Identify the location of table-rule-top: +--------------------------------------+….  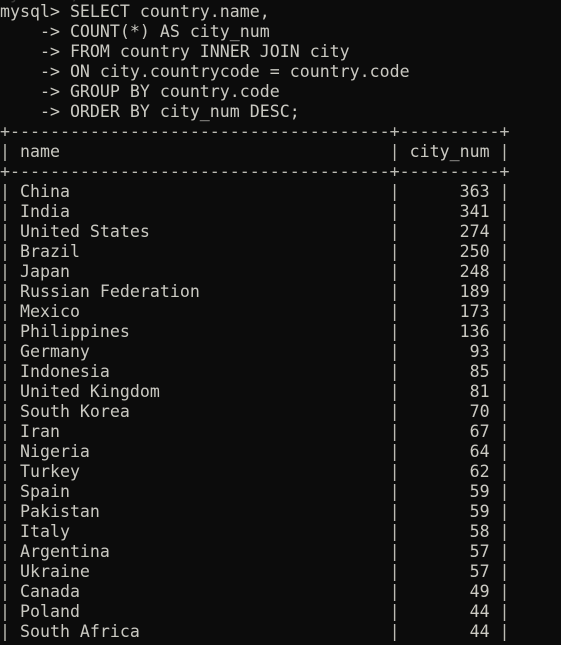
(255, 131).